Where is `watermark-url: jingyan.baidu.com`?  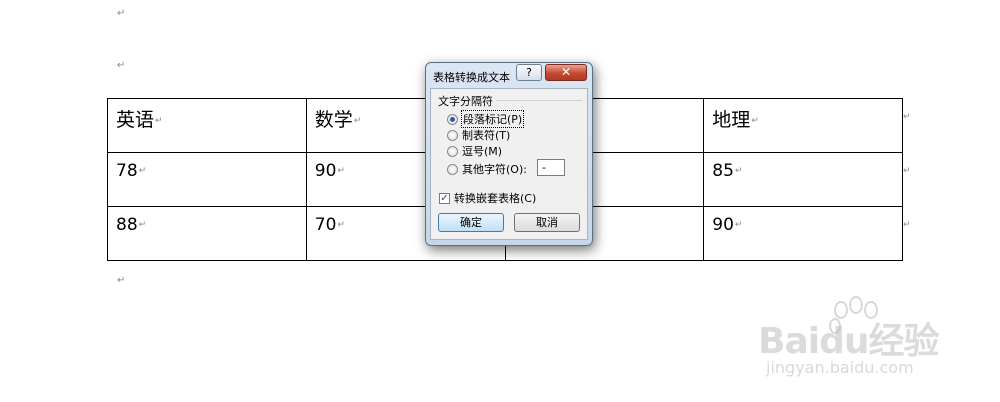
watermark-url: jingyan.baidu.com is located at coordinates (840, 367).